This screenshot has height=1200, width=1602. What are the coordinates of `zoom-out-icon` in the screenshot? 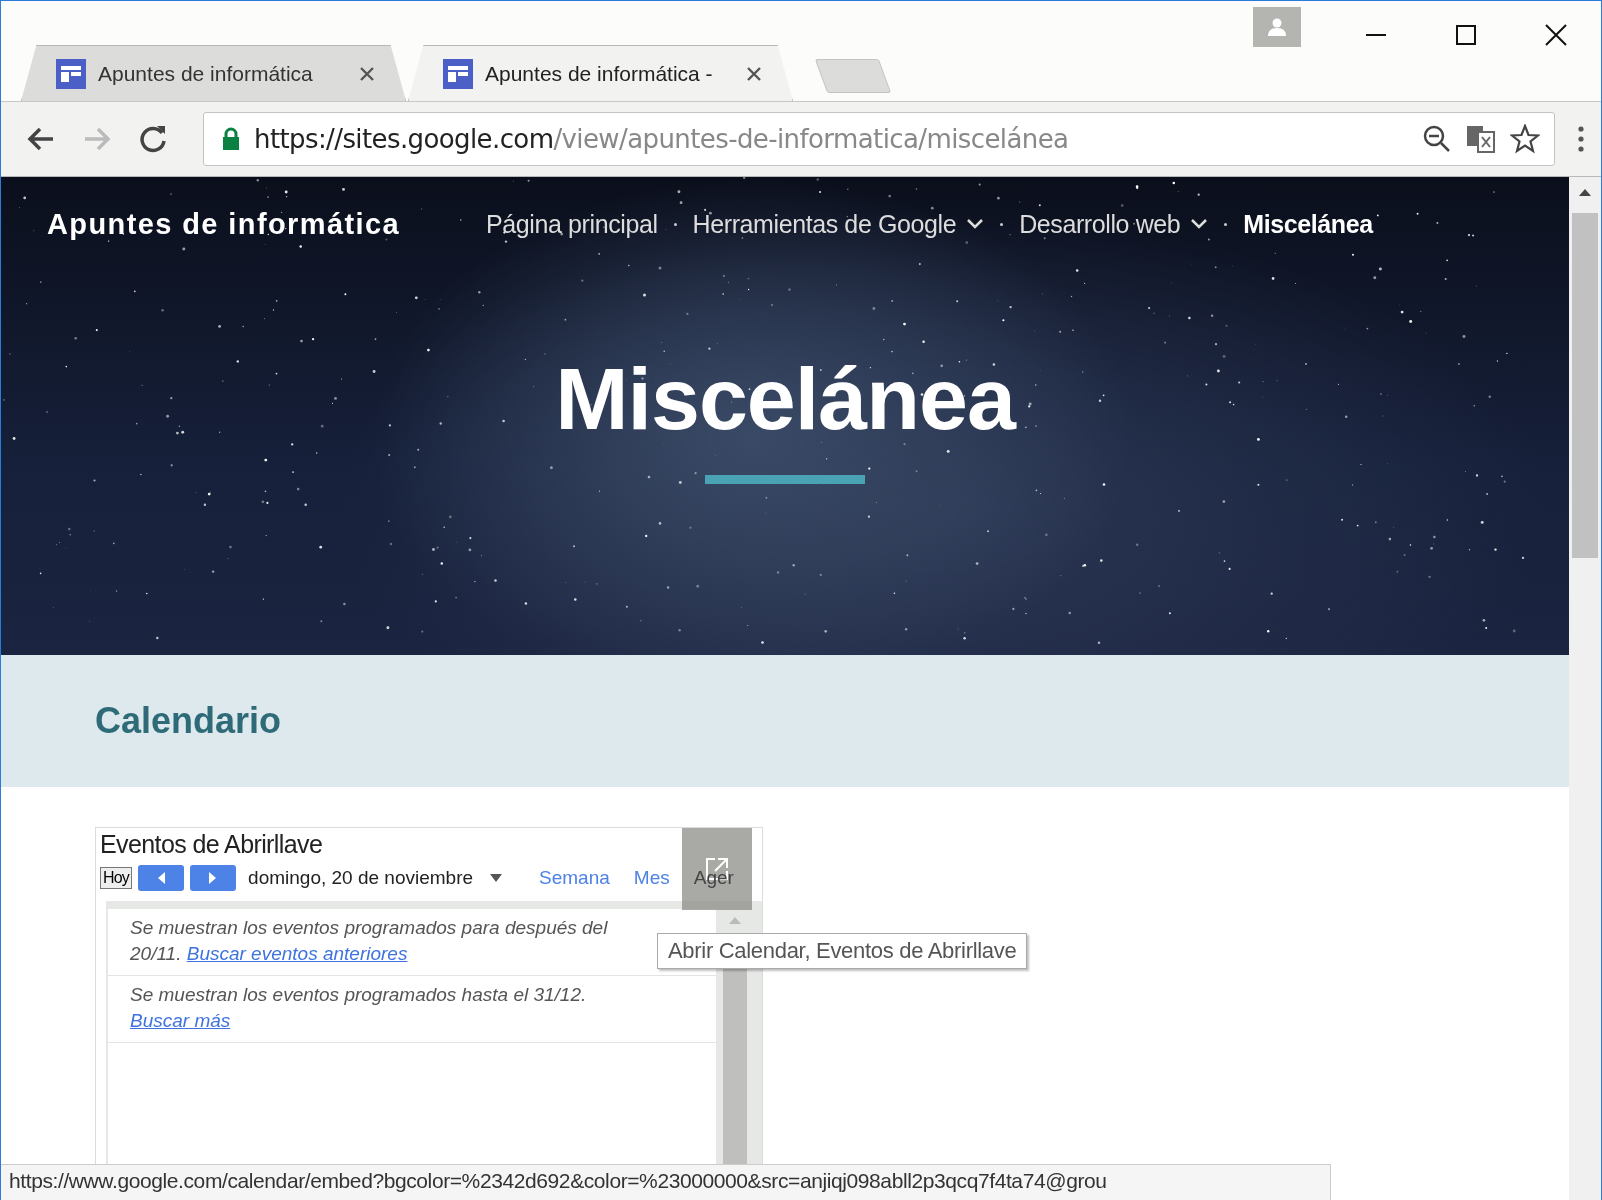 It's located at (1437, 139).